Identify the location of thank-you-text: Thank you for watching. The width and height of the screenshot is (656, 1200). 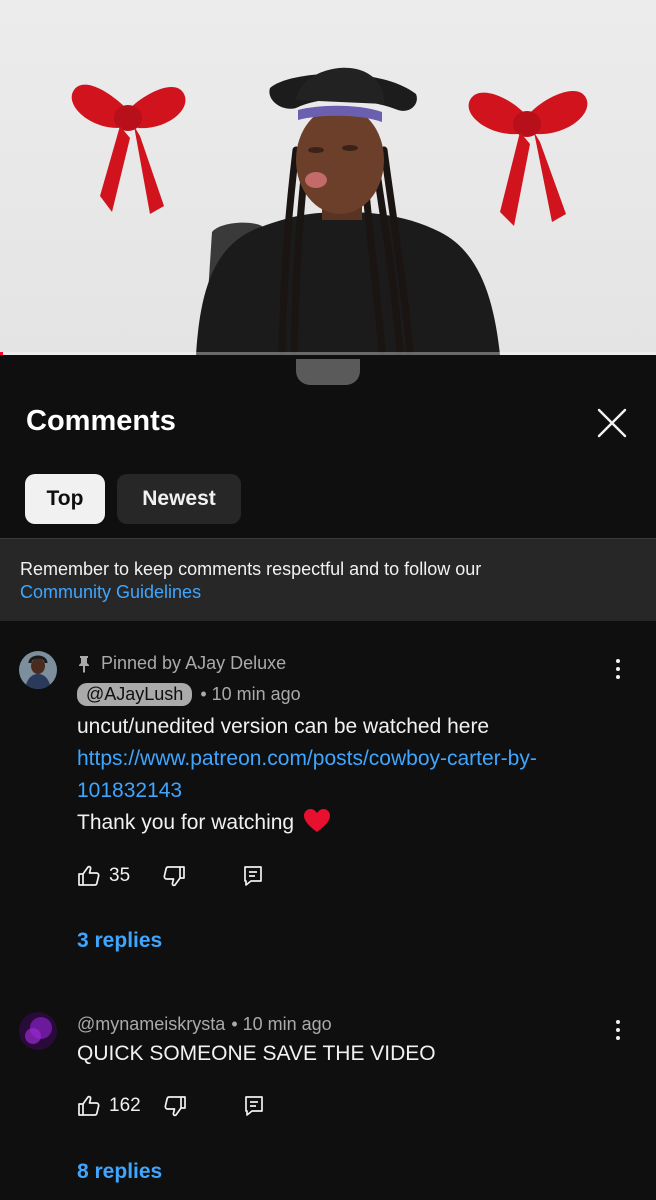
(186, 822).